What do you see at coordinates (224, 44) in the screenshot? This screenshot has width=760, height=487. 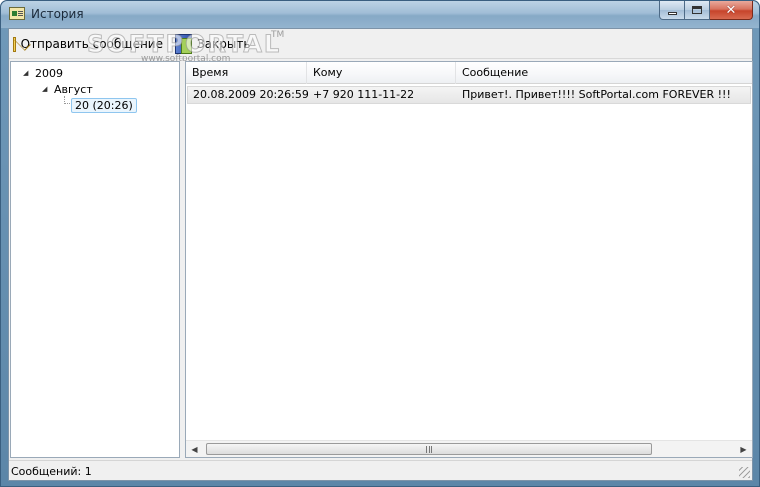 I see `close-label: Закрыть` at bounding box center [224, 44].